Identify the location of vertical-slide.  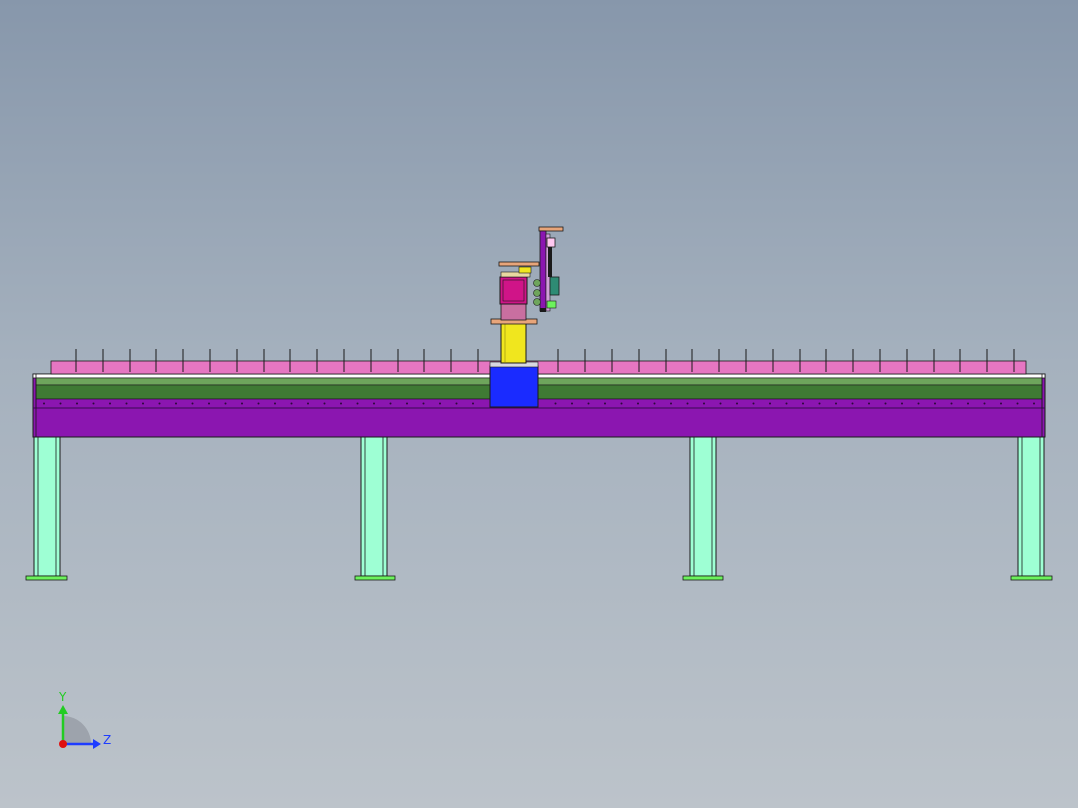
(543, 271).